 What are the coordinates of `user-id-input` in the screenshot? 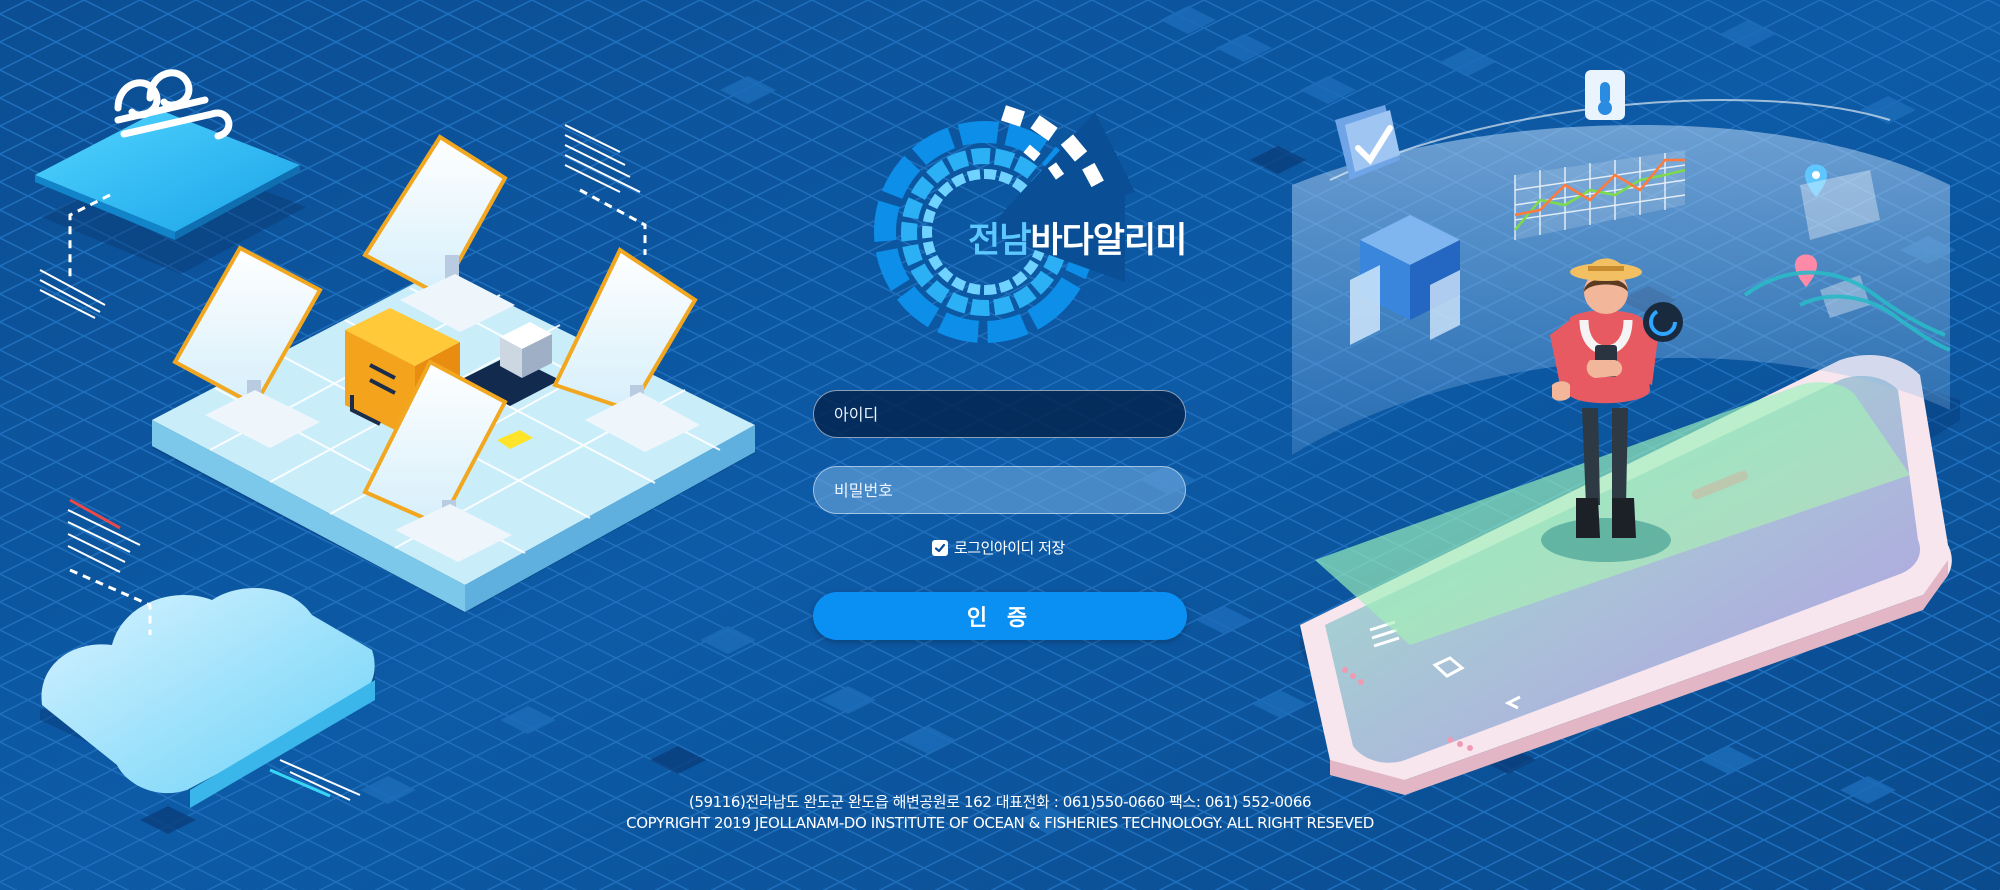 It's located at (999, 414).